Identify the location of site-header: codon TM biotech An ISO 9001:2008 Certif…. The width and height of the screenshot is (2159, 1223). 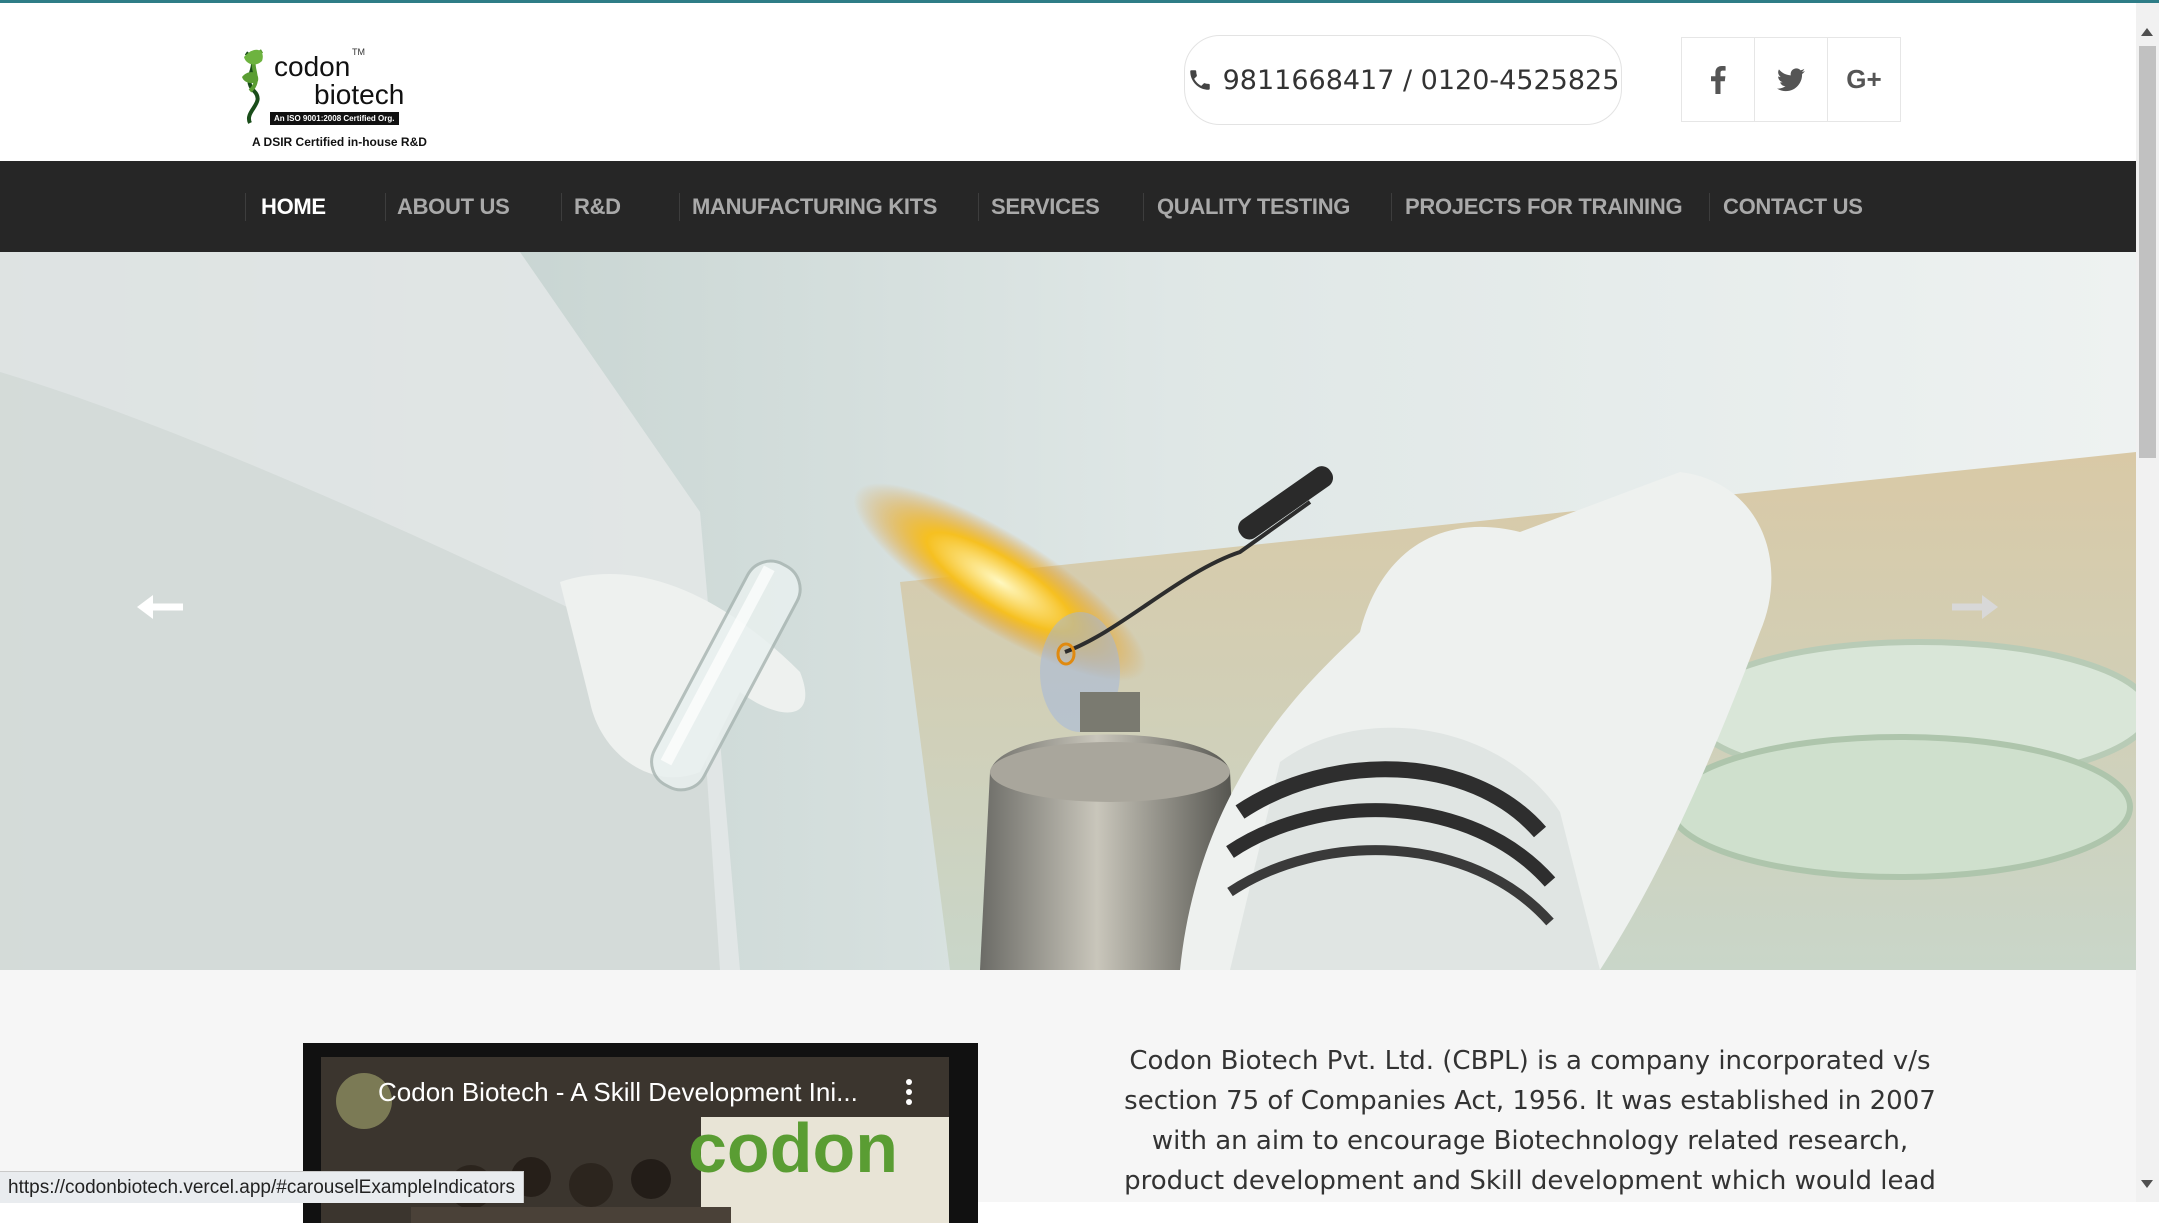
(1068, 82).